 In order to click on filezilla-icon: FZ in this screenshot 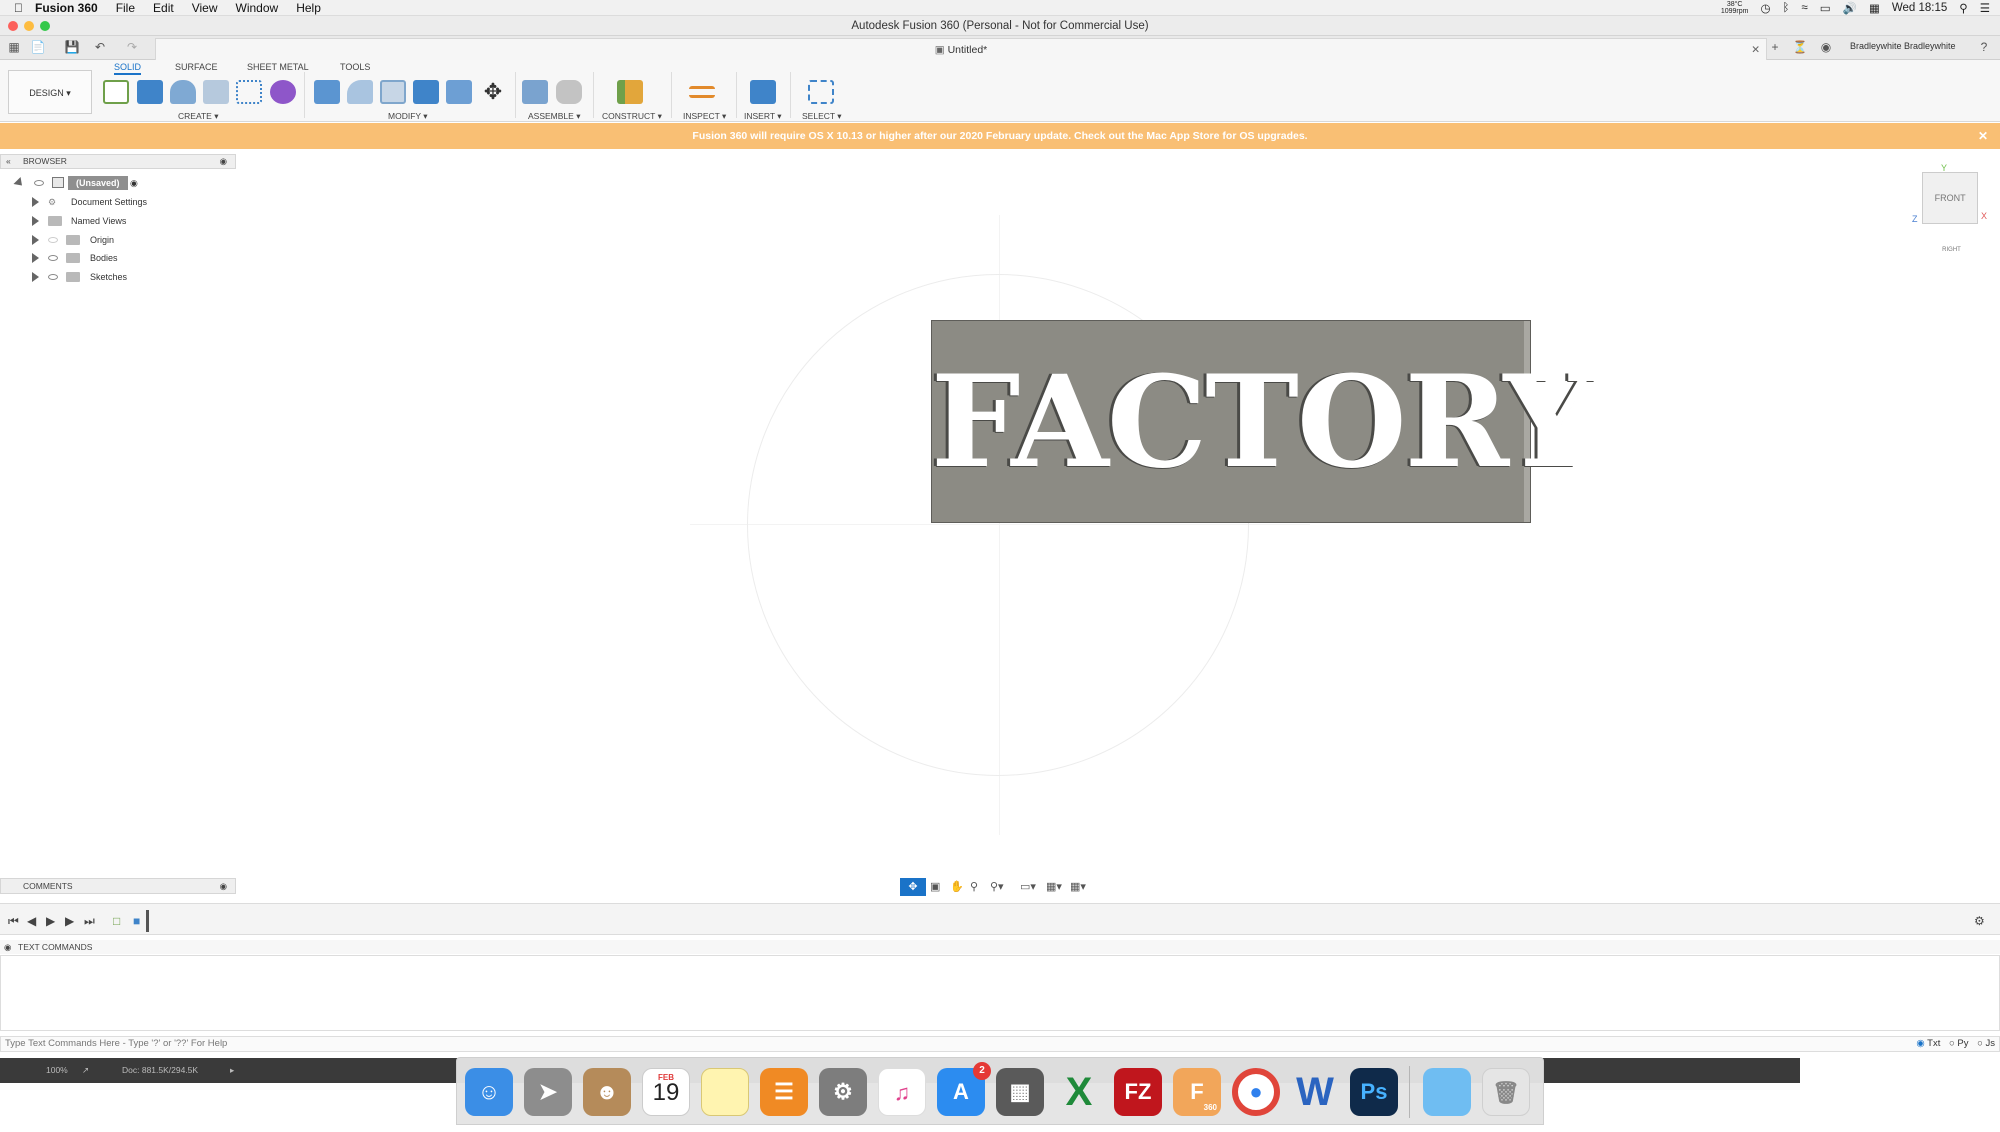, I will do `click(1138, 1092)`.